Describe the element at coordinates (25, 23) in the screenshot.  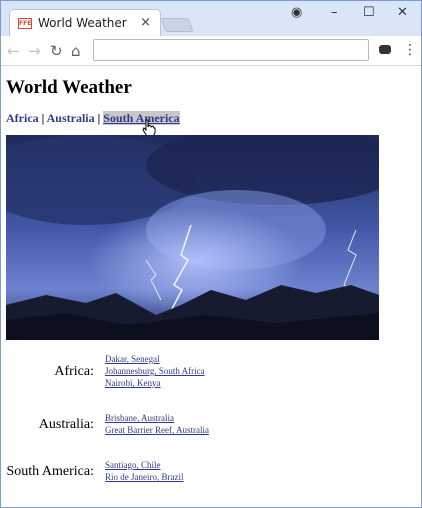
I see `site-favicon-icon: FFE` at that location.